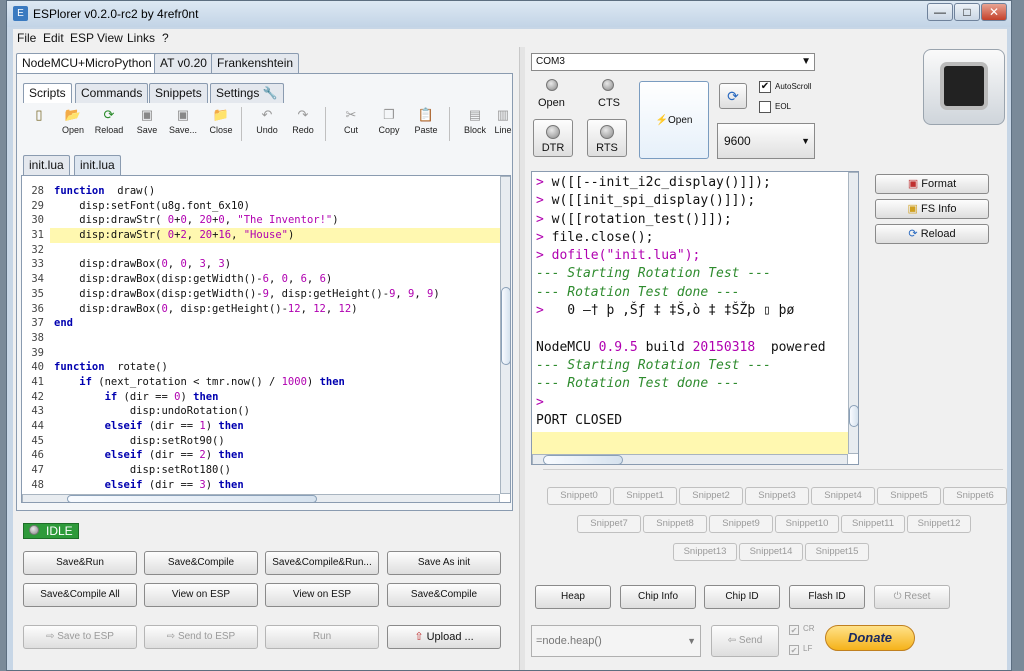 The image size is (1024, 671). What do you see at coordinates (444, 595) in the screenshot?
I see `save-compile-button-2: Save&Compile` at bounding box center [444, 595].